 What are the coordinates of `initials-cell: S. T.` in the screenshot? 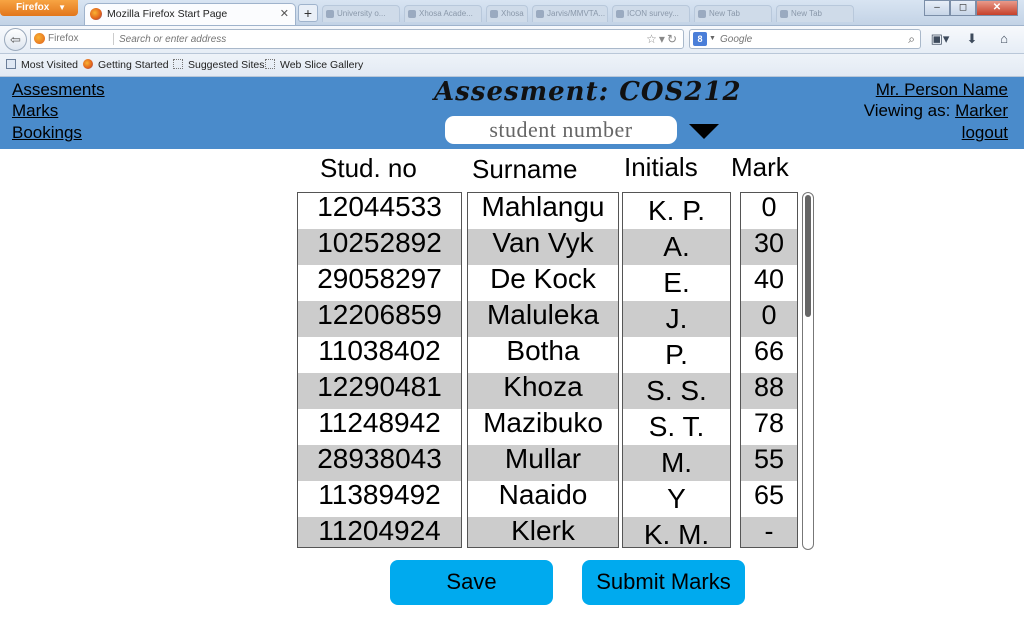 It's located at (676, 426).